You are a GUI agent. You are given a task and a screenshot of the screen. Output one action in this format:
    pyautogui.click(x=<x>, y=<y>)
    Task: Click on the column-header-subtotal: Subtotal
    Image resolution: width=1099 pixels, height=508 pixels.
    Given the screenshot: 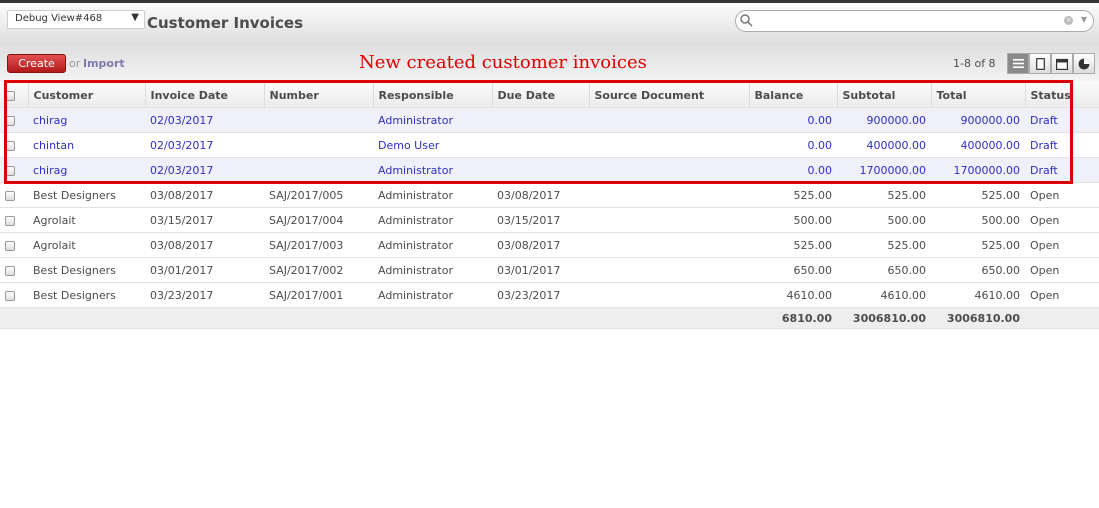 What is the action you would take?
    pyautogui.click(x=883, y=95)
    